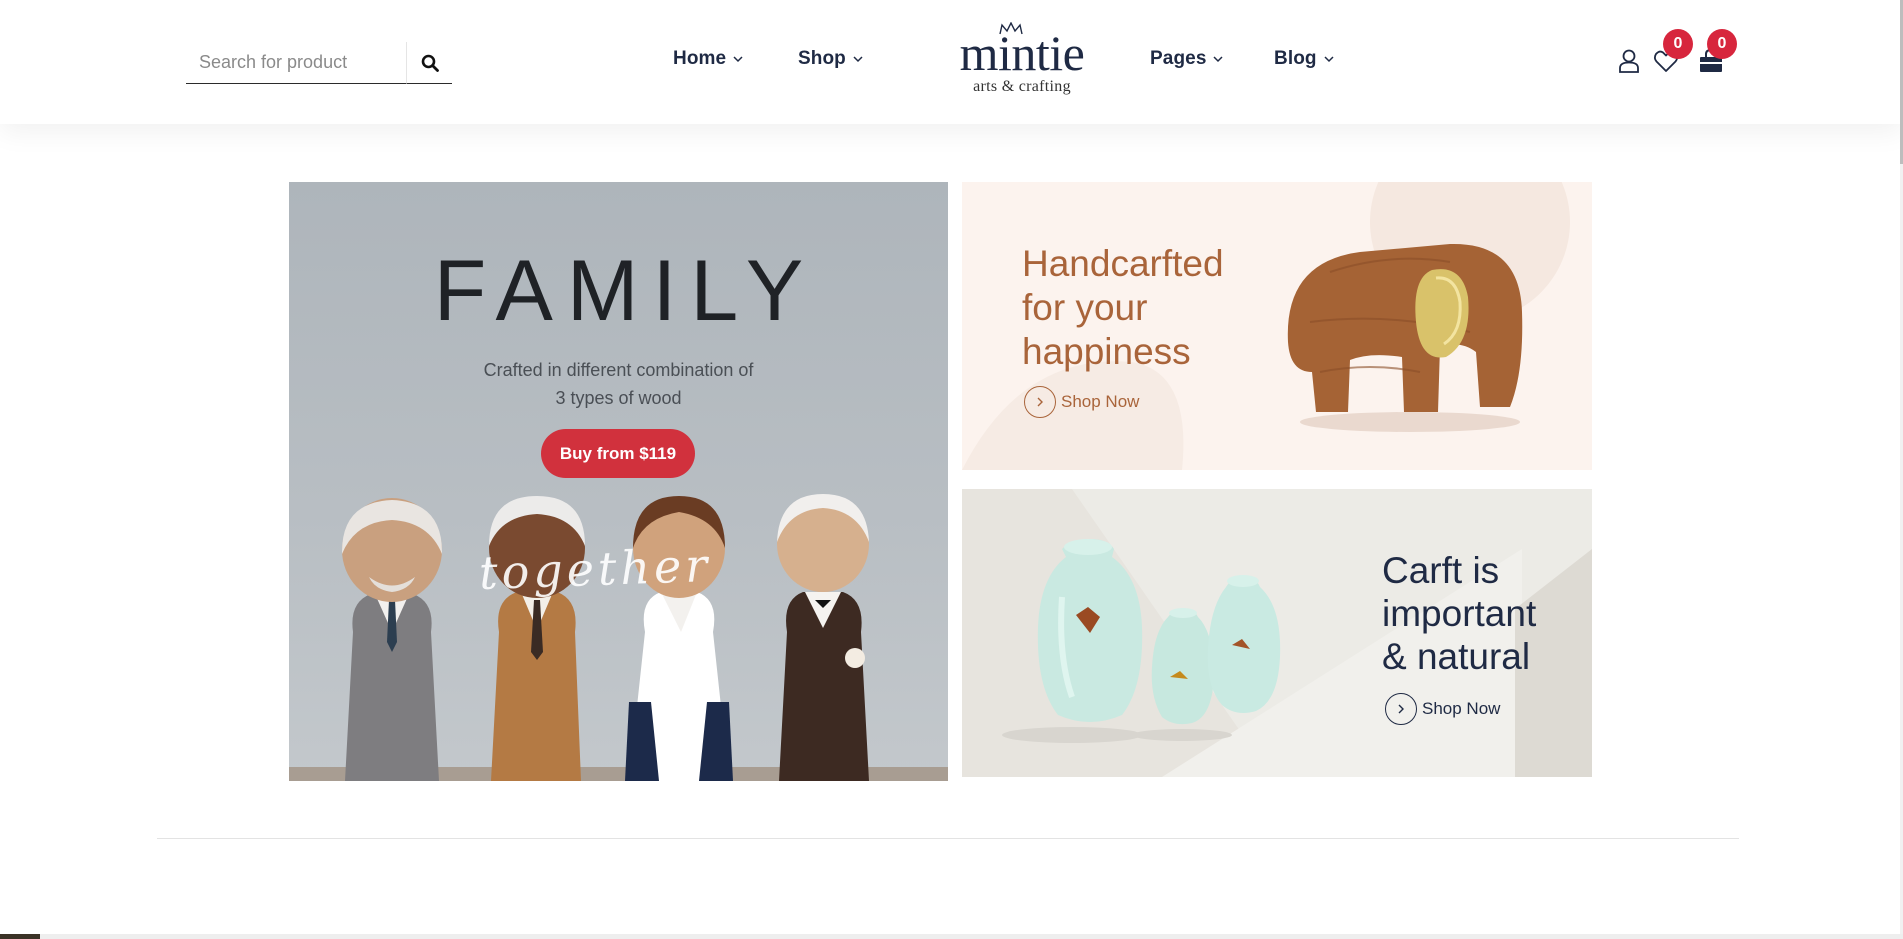 This screenshot has width=1903, height=939. I want to click on family-subtitle-line-2: 3 types of wood, so click(618, 398).